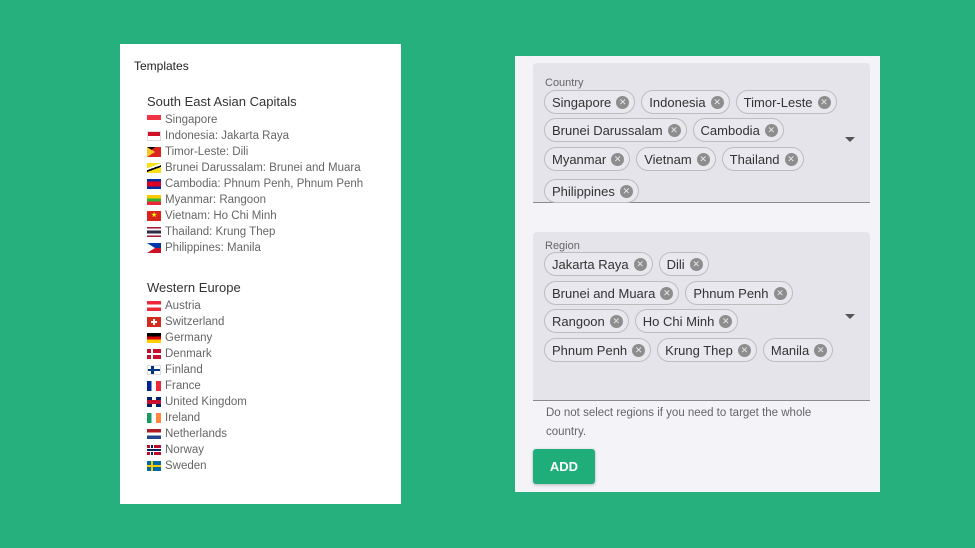 The height and width of the screenshot is (548, 975). I want to click on region-chip: Brunei and Muara ✕, so click(612, 293).